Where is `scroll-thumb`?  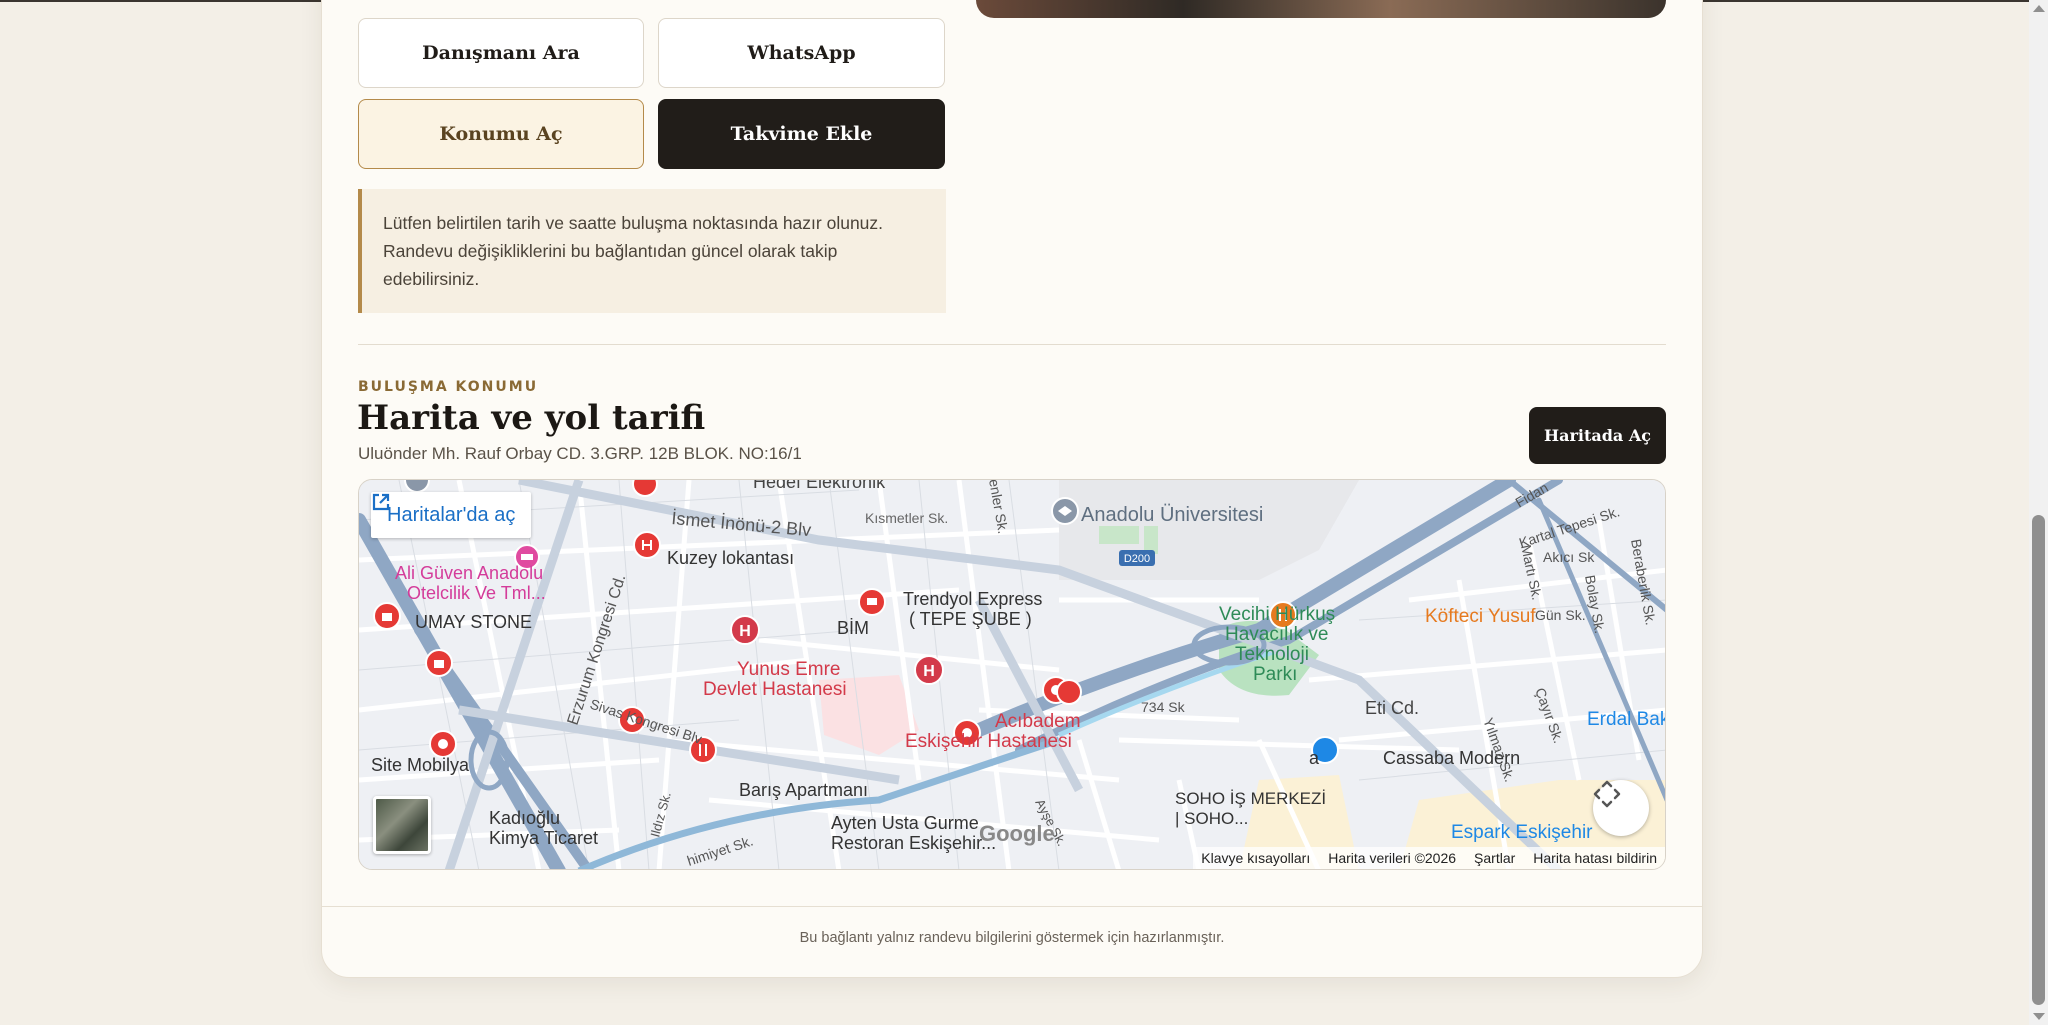
scroll-thumb is located at coordinates (2038, 760).